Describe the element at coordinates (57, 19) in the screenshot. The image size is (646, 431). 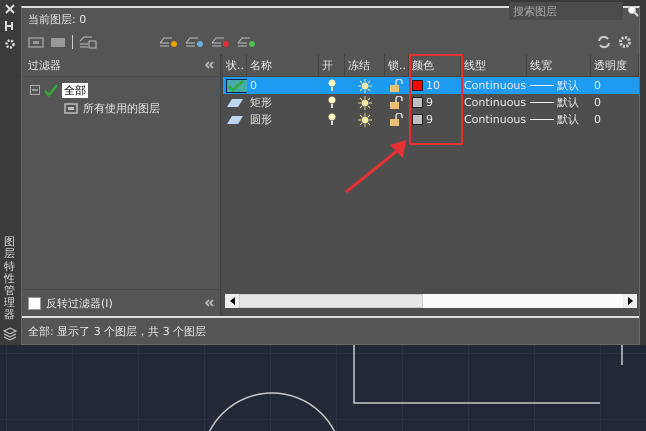
I see `current-layer-label: 当前图层: 0` at that location.